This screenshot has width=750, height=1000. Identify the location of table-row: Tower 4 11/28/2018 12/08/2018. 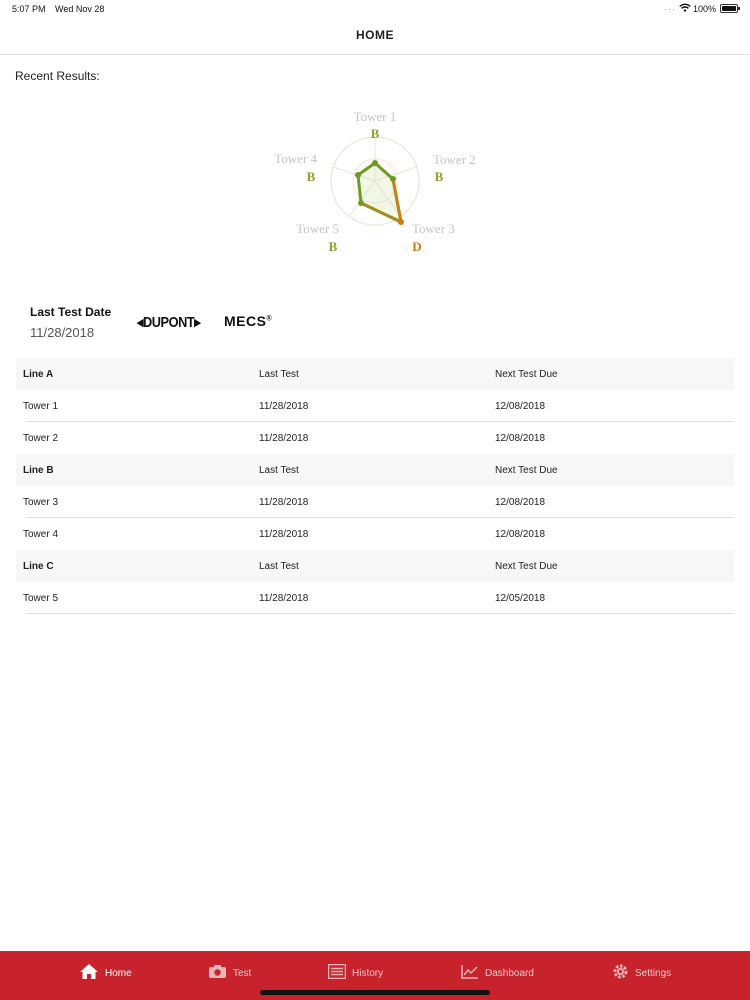
(375, 534).